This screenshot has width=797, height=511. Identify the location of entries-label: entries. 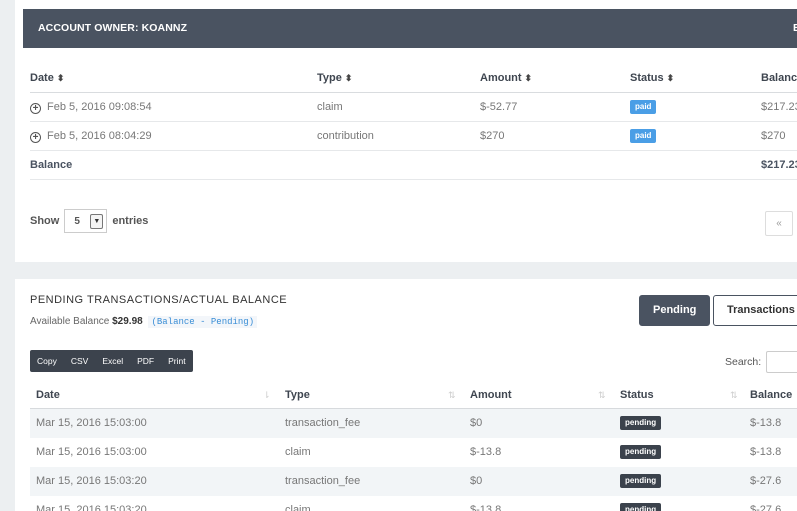
(130, 221).